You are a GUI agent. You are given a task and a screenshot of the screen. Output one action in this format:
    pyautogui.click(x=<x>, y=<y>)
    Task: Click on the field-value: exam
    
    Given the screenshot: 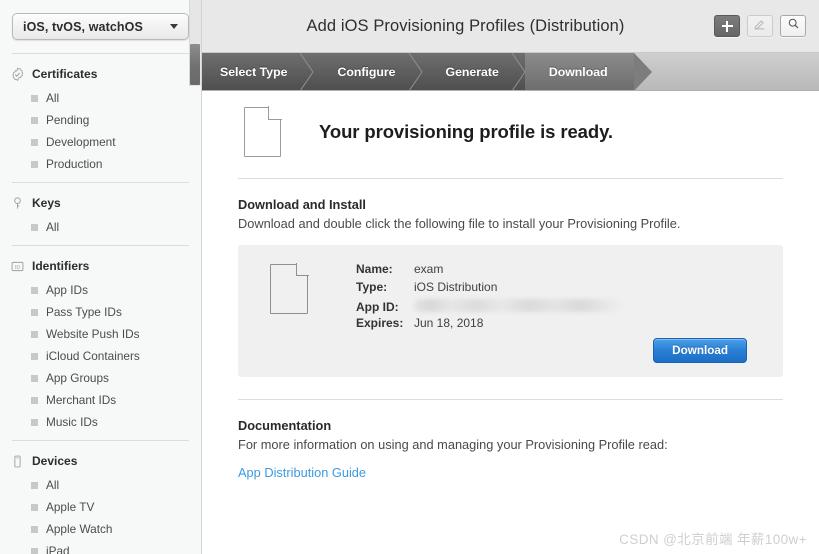 What is the action you would take?
    pyautogui.click(x=429, y=269)
    